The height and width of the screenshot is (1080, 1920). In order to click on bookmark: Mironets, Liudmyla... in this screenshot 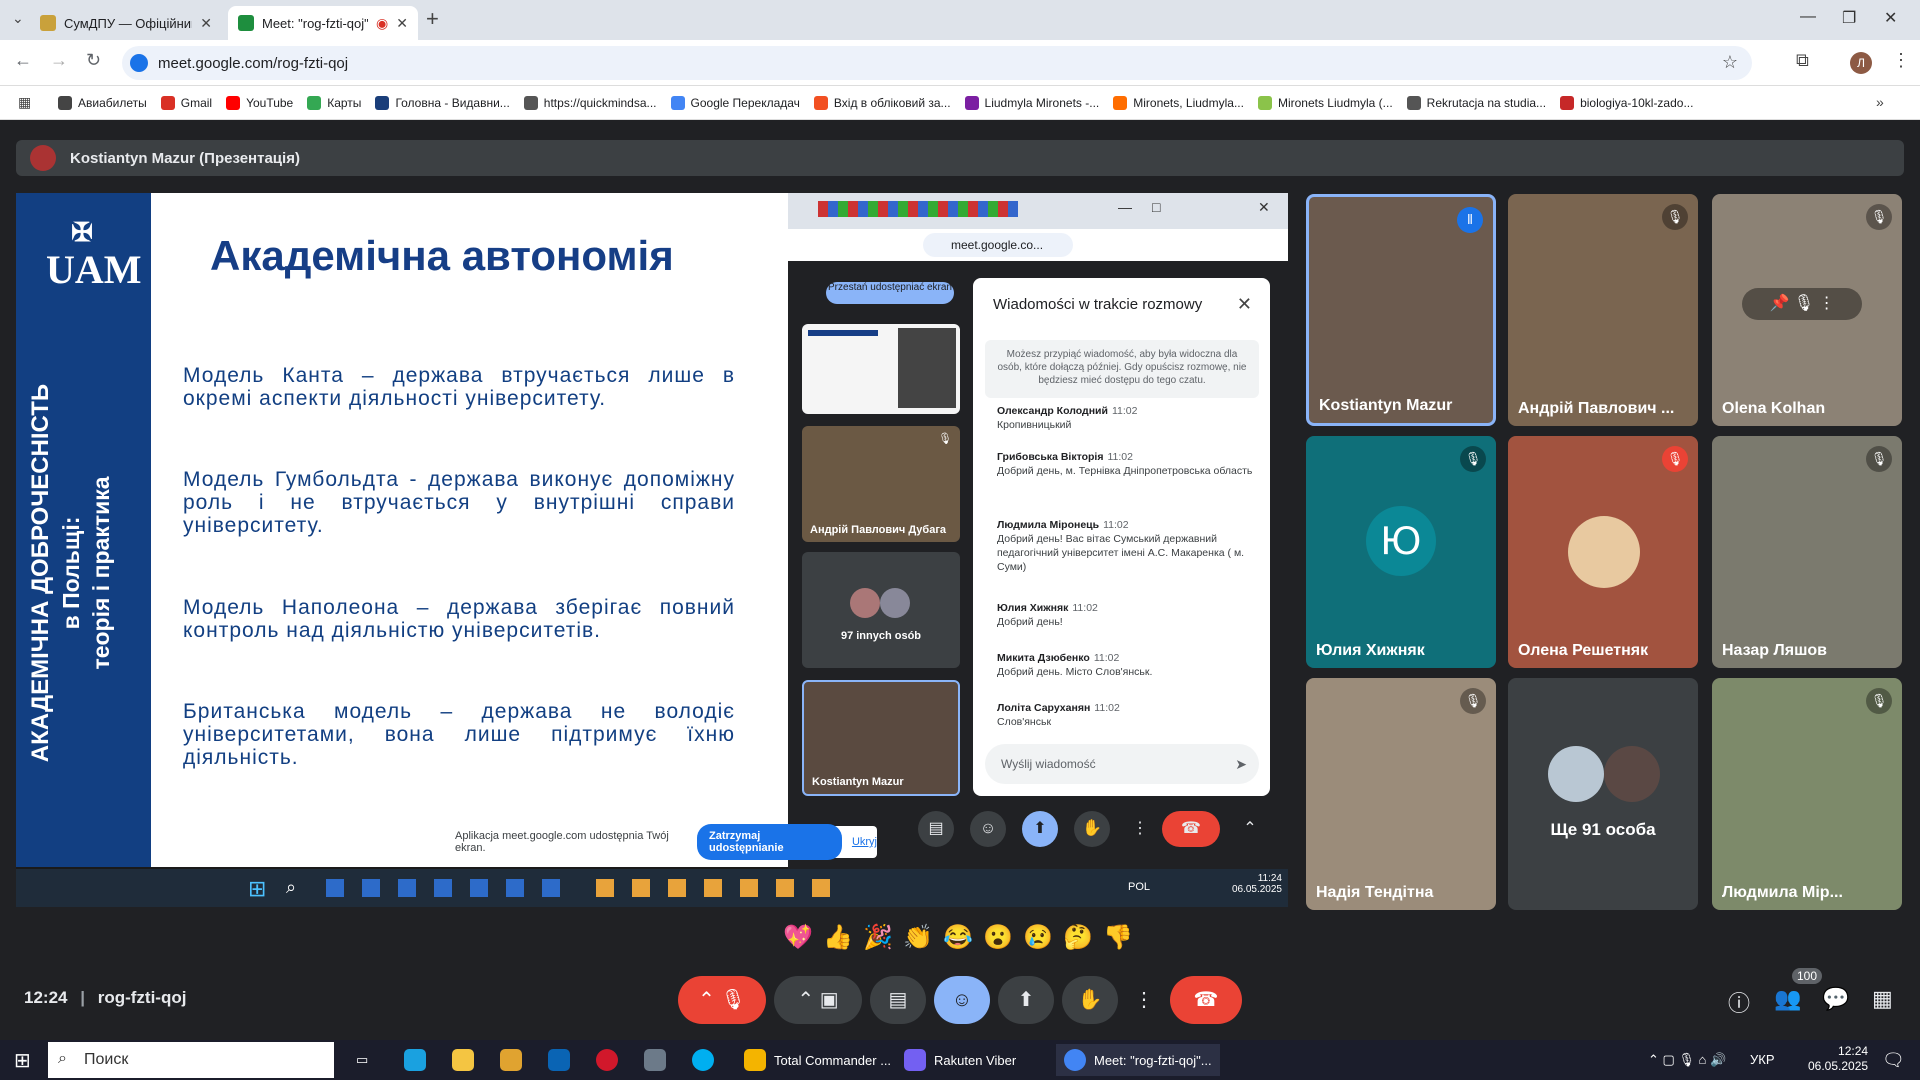, I will do `click(1178, 102)`.